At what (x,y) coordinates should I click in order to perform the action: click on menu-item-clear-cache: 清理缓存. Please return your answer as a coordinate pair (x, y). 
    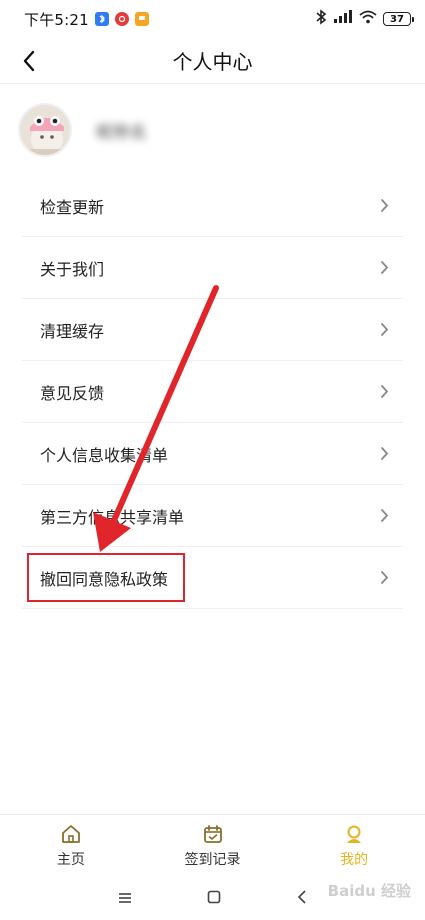
    Looking at the image, I should click on (212, 330).